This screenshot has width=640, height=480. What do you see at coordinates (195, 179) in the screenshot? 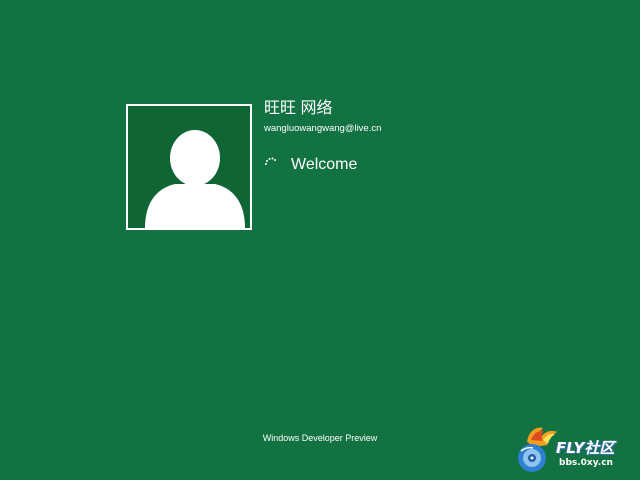
I see `user-silhouette-icon` at bounding box center [195, 179].